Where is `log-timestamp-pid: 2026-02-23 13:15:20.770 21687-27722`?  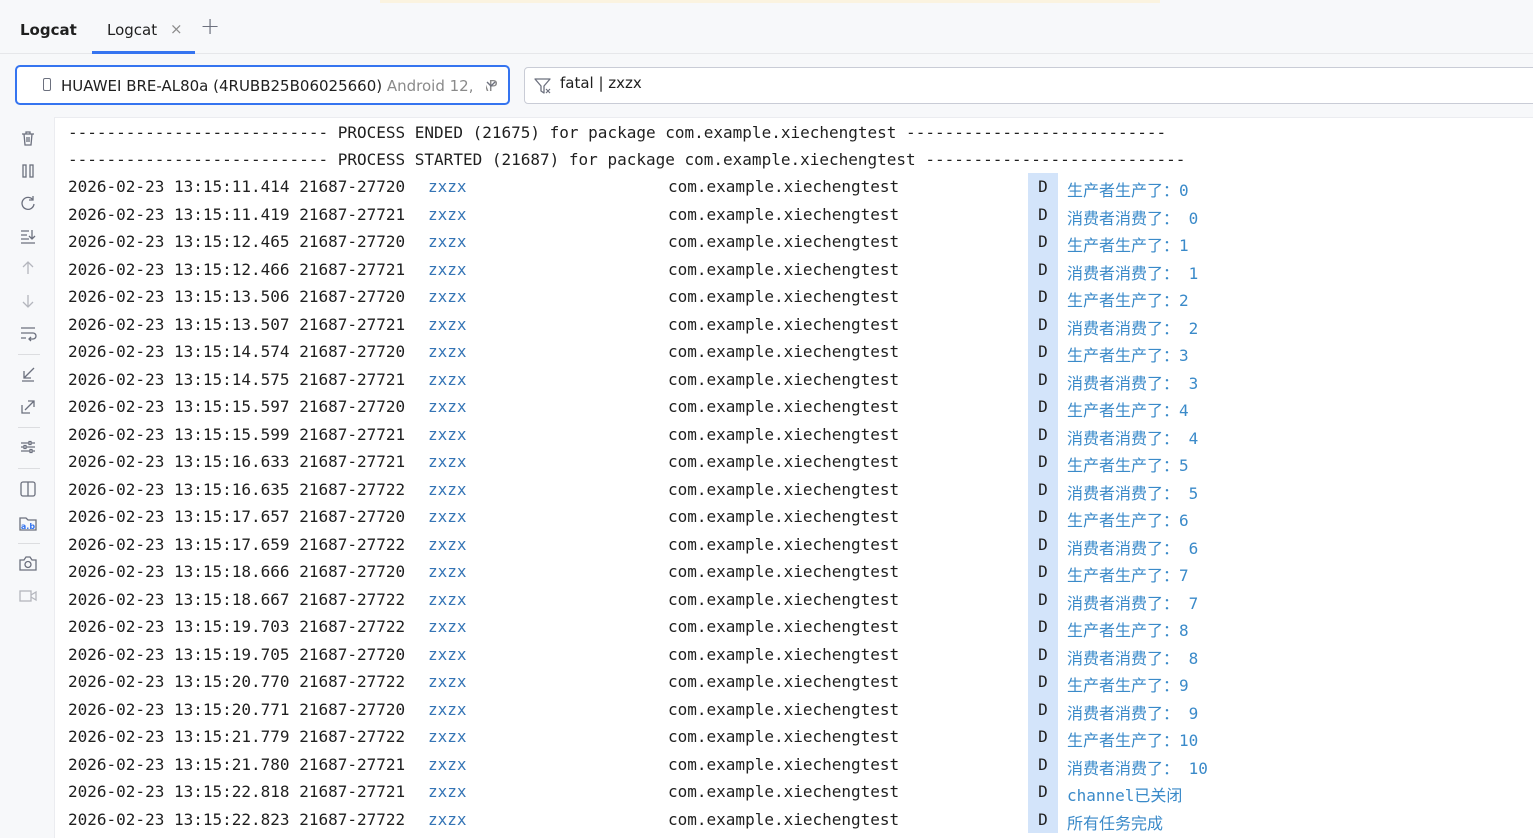
log-timestamp-pid: 2026-02-23 13:15:20.770 21687-27722 is located at coordinates (236, 681).